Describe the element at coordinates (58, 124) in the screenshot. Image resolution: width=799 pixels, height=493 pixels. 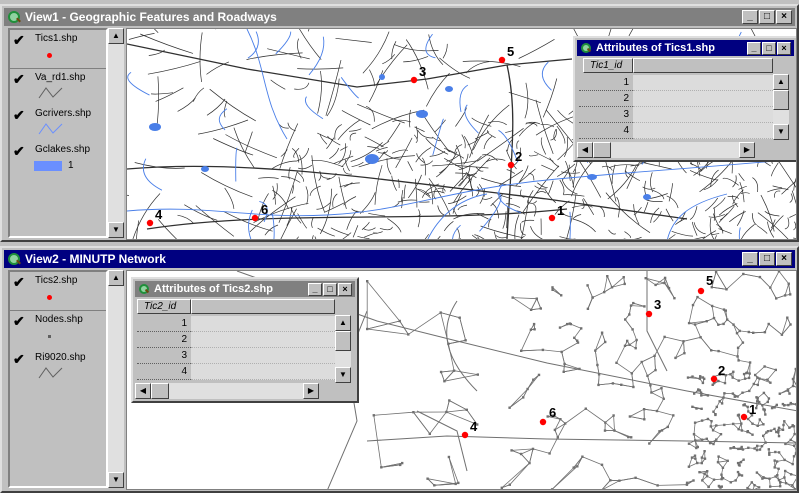
I see `legend-entry-gcrivers: ✔ Gcrivers.shp` at that location.